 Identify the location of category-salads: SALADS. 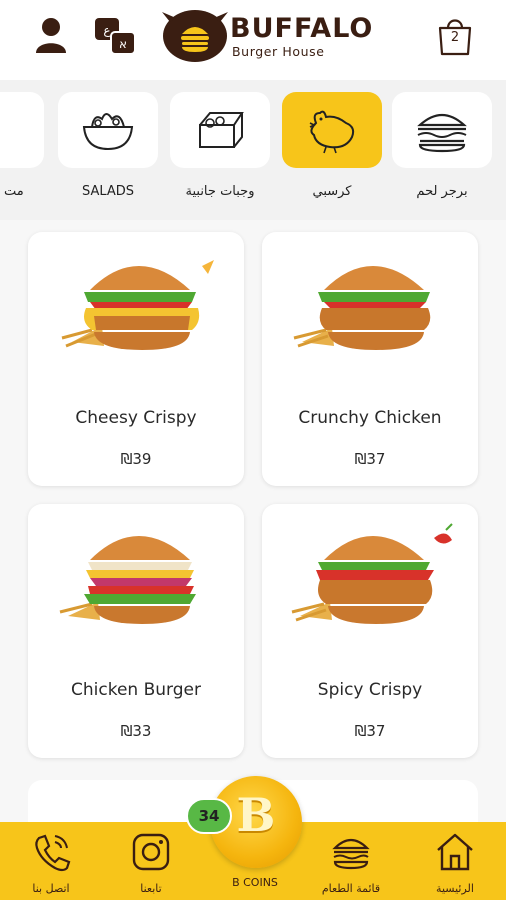
(108, 147).